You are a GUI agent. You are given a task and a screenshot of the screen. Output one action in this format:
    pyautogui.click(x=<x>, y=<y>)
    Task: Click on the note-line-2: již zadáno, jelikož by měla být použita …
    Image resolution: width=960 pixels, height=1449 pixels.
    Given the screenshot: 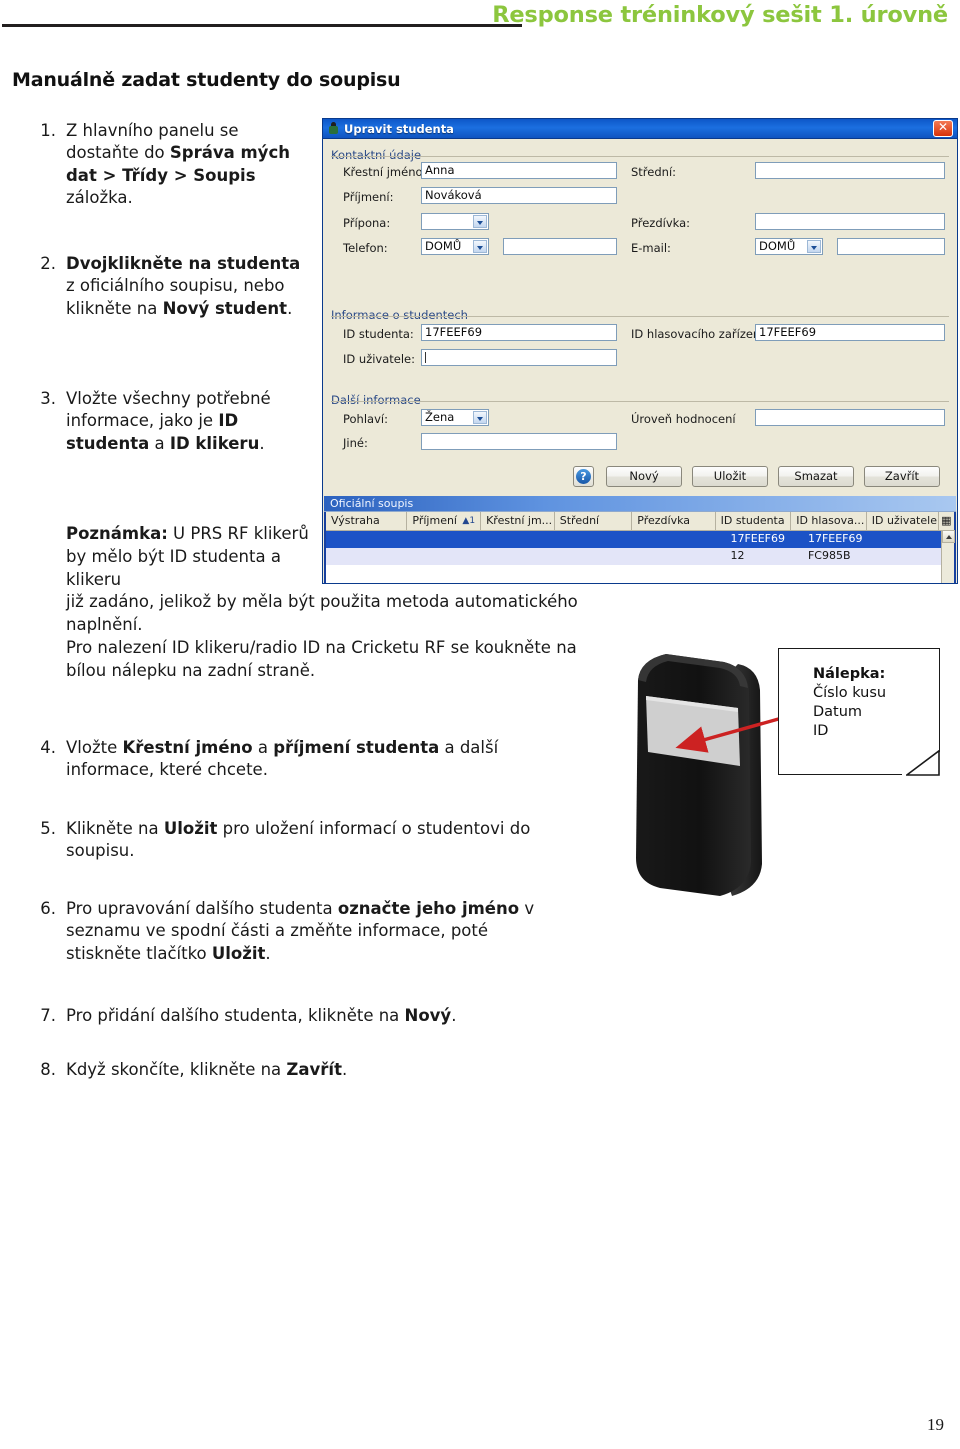 What is the action you would take?
    pyautogui.click(x=322, y=613)
    